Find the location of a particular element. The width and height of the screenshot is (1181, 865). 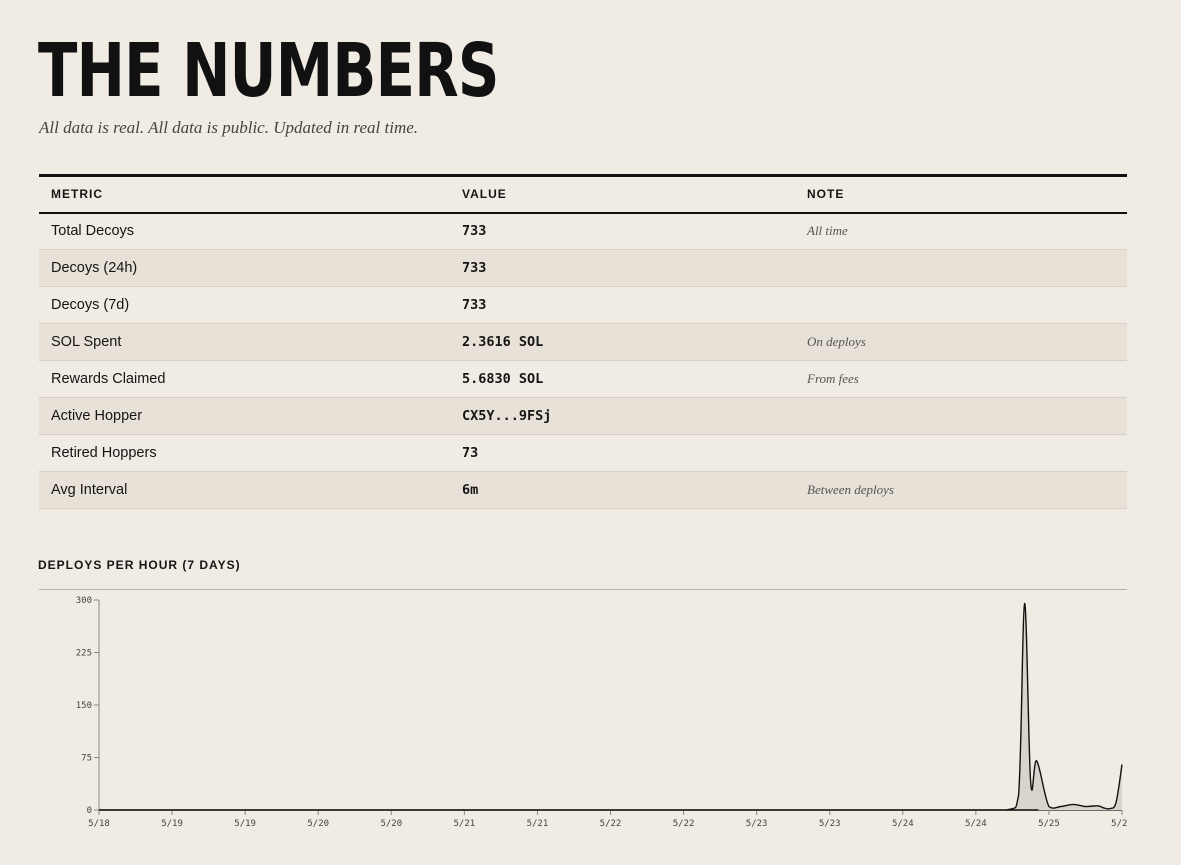

metric-cell: SOL Spent is located at coordinates (244, 342).